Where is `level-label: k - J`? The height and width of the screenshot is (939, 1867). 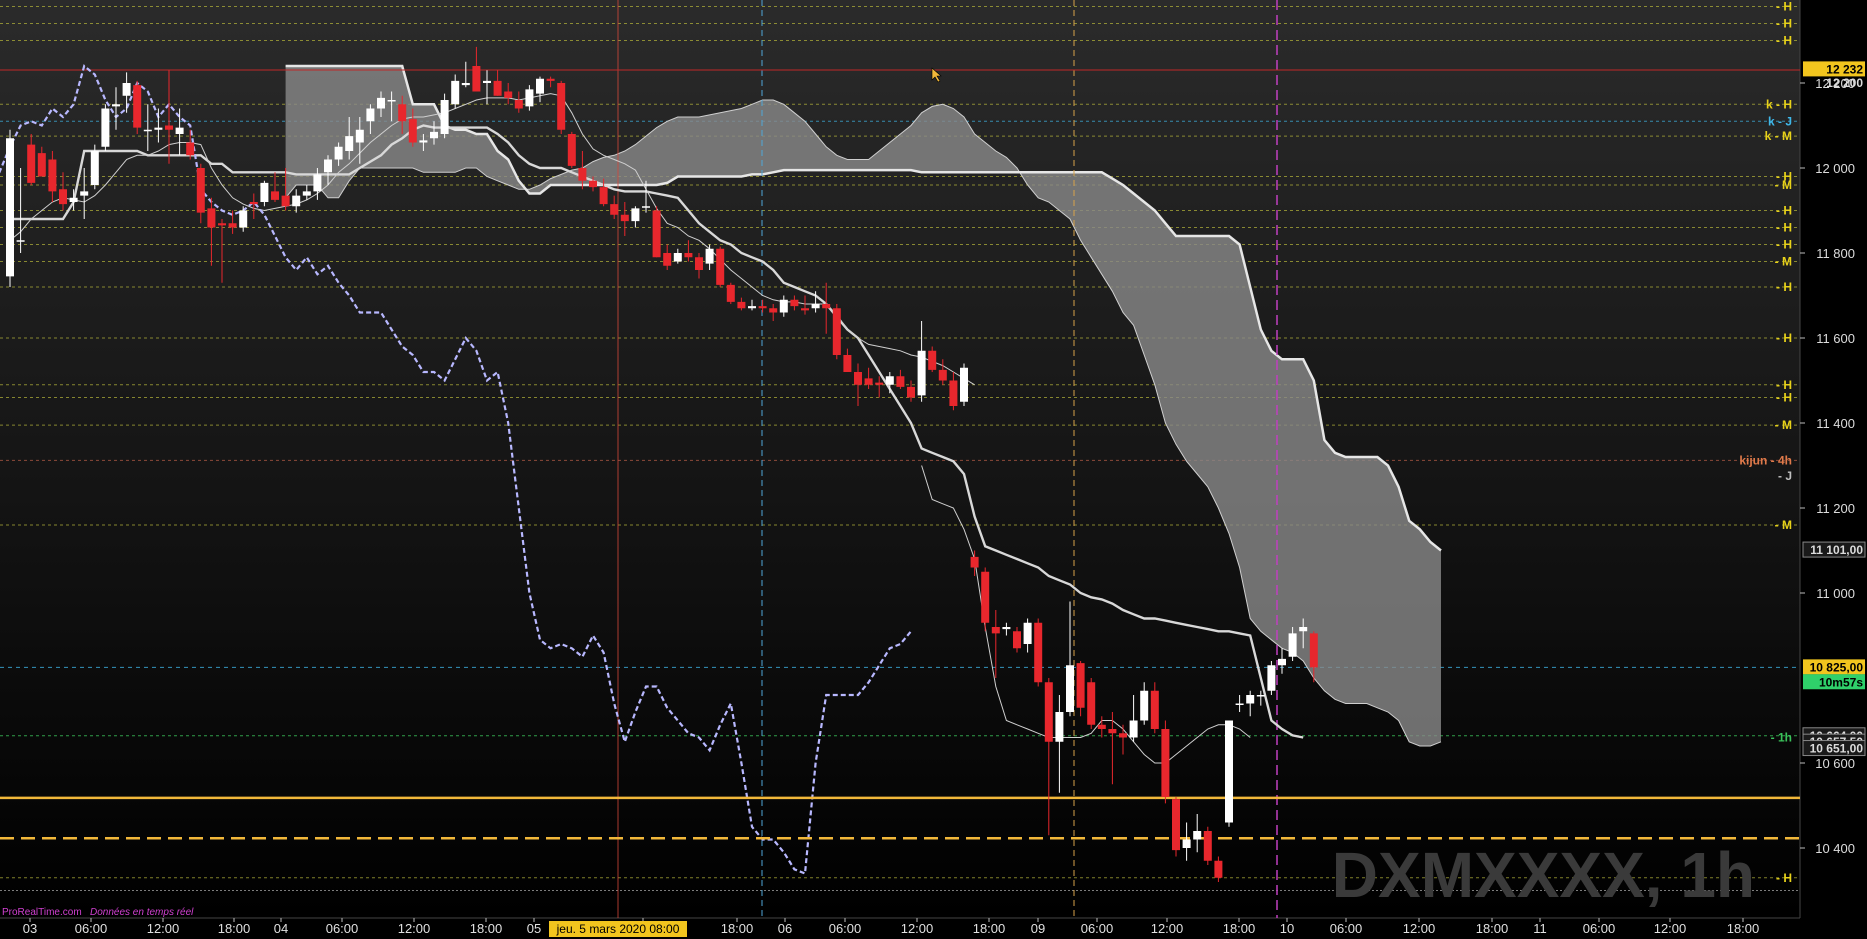 level-label: k - J is located at coordinates (1780, 121).